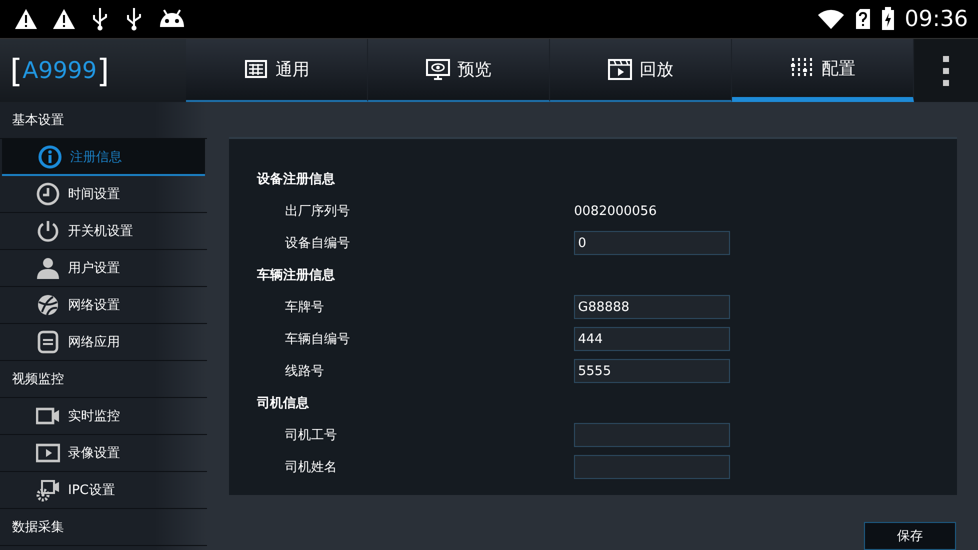 The height and width of the screenshot is (550, 978). What do you see at coordinates (48, 268) in the screenshot?
I see `user-icon` at bounding box center [48, 268].